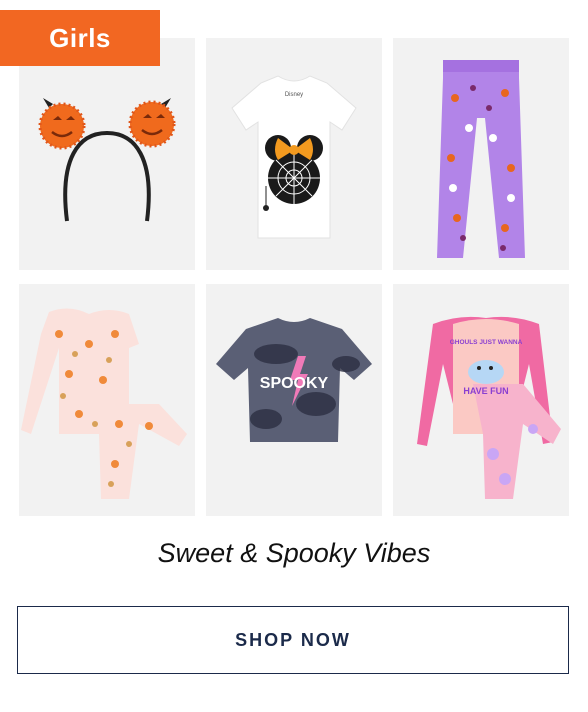 The image size is (588, 712). I want to click on ghouls-text-top: GHOULS JUST WANNA, so click(486, 342).